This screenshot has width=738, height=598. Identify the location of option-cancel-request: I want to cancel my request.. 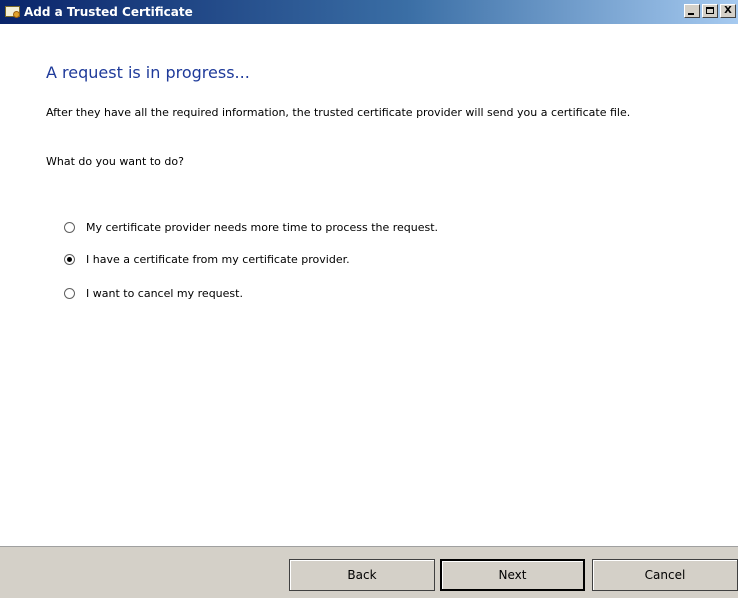
(153, 293).